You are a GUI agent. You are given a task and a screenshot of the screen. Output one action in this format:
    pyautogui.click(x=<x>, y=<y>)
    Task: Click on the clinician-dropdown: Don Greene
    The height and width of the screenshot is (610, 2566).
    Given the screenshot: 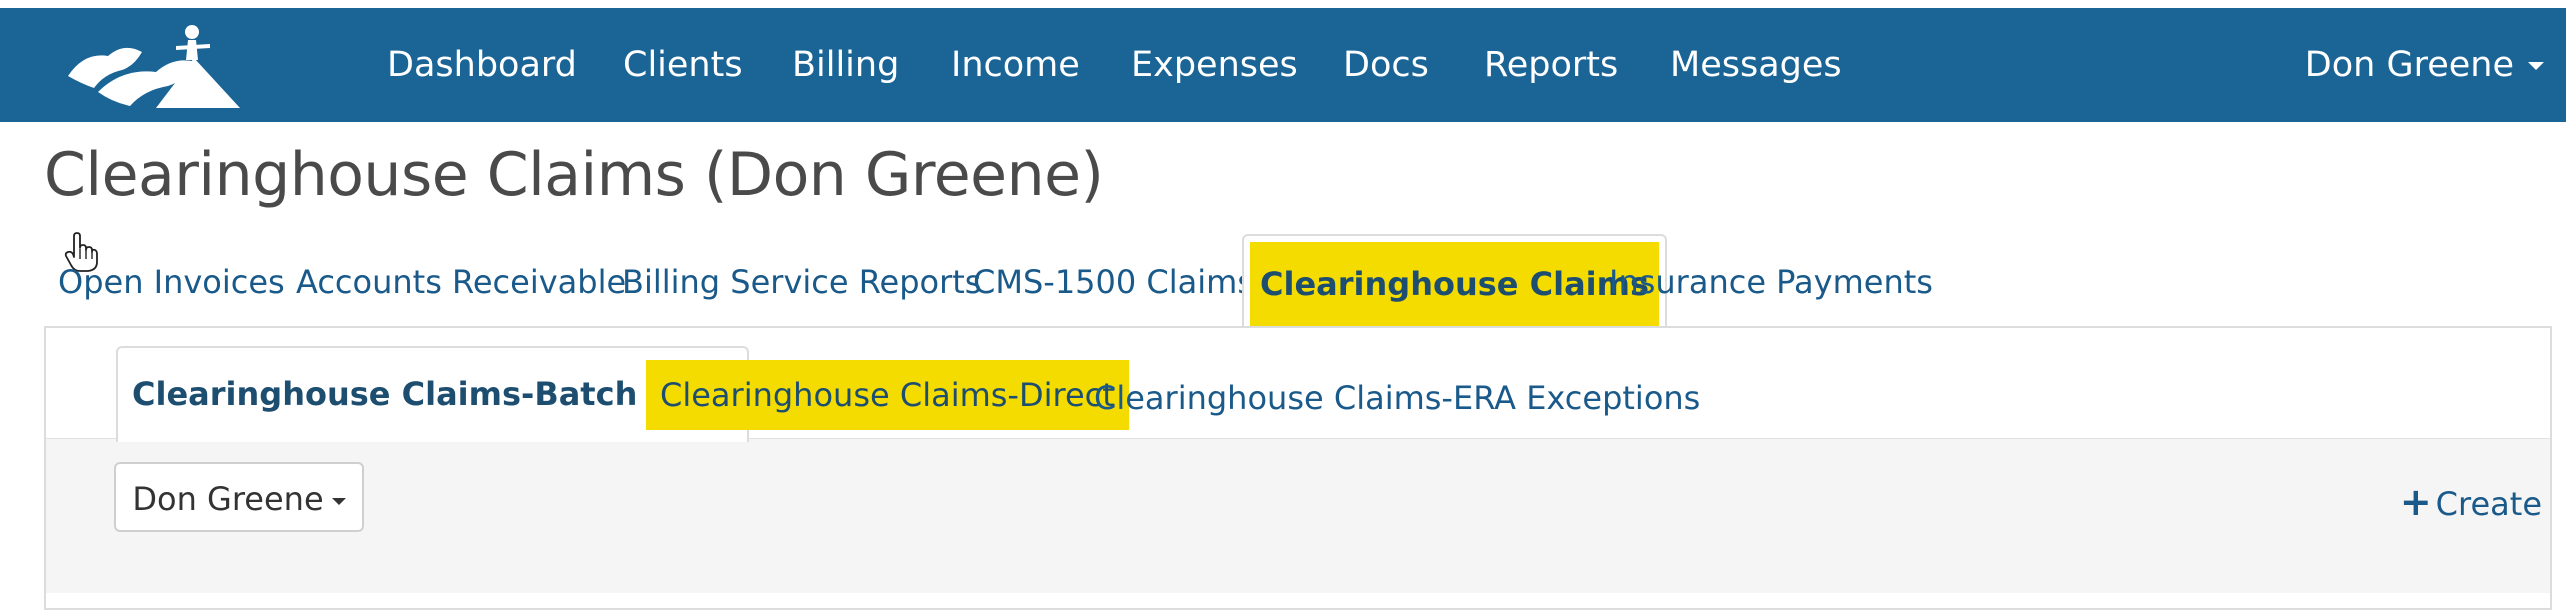 What is the action you would take?
    pyautogui.click(x=239, y=497)
    